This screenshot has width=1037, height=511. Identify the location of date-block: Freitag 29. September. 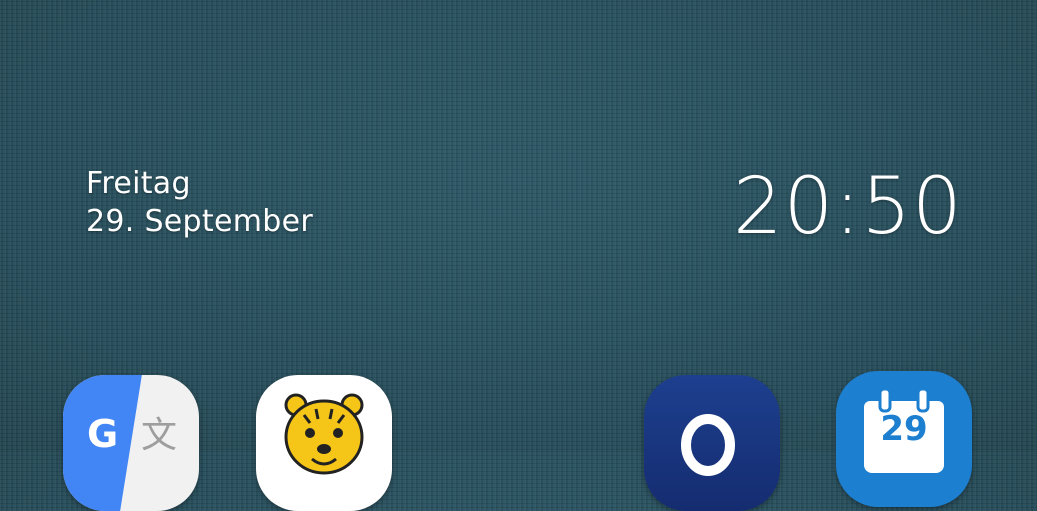
(199, 203).